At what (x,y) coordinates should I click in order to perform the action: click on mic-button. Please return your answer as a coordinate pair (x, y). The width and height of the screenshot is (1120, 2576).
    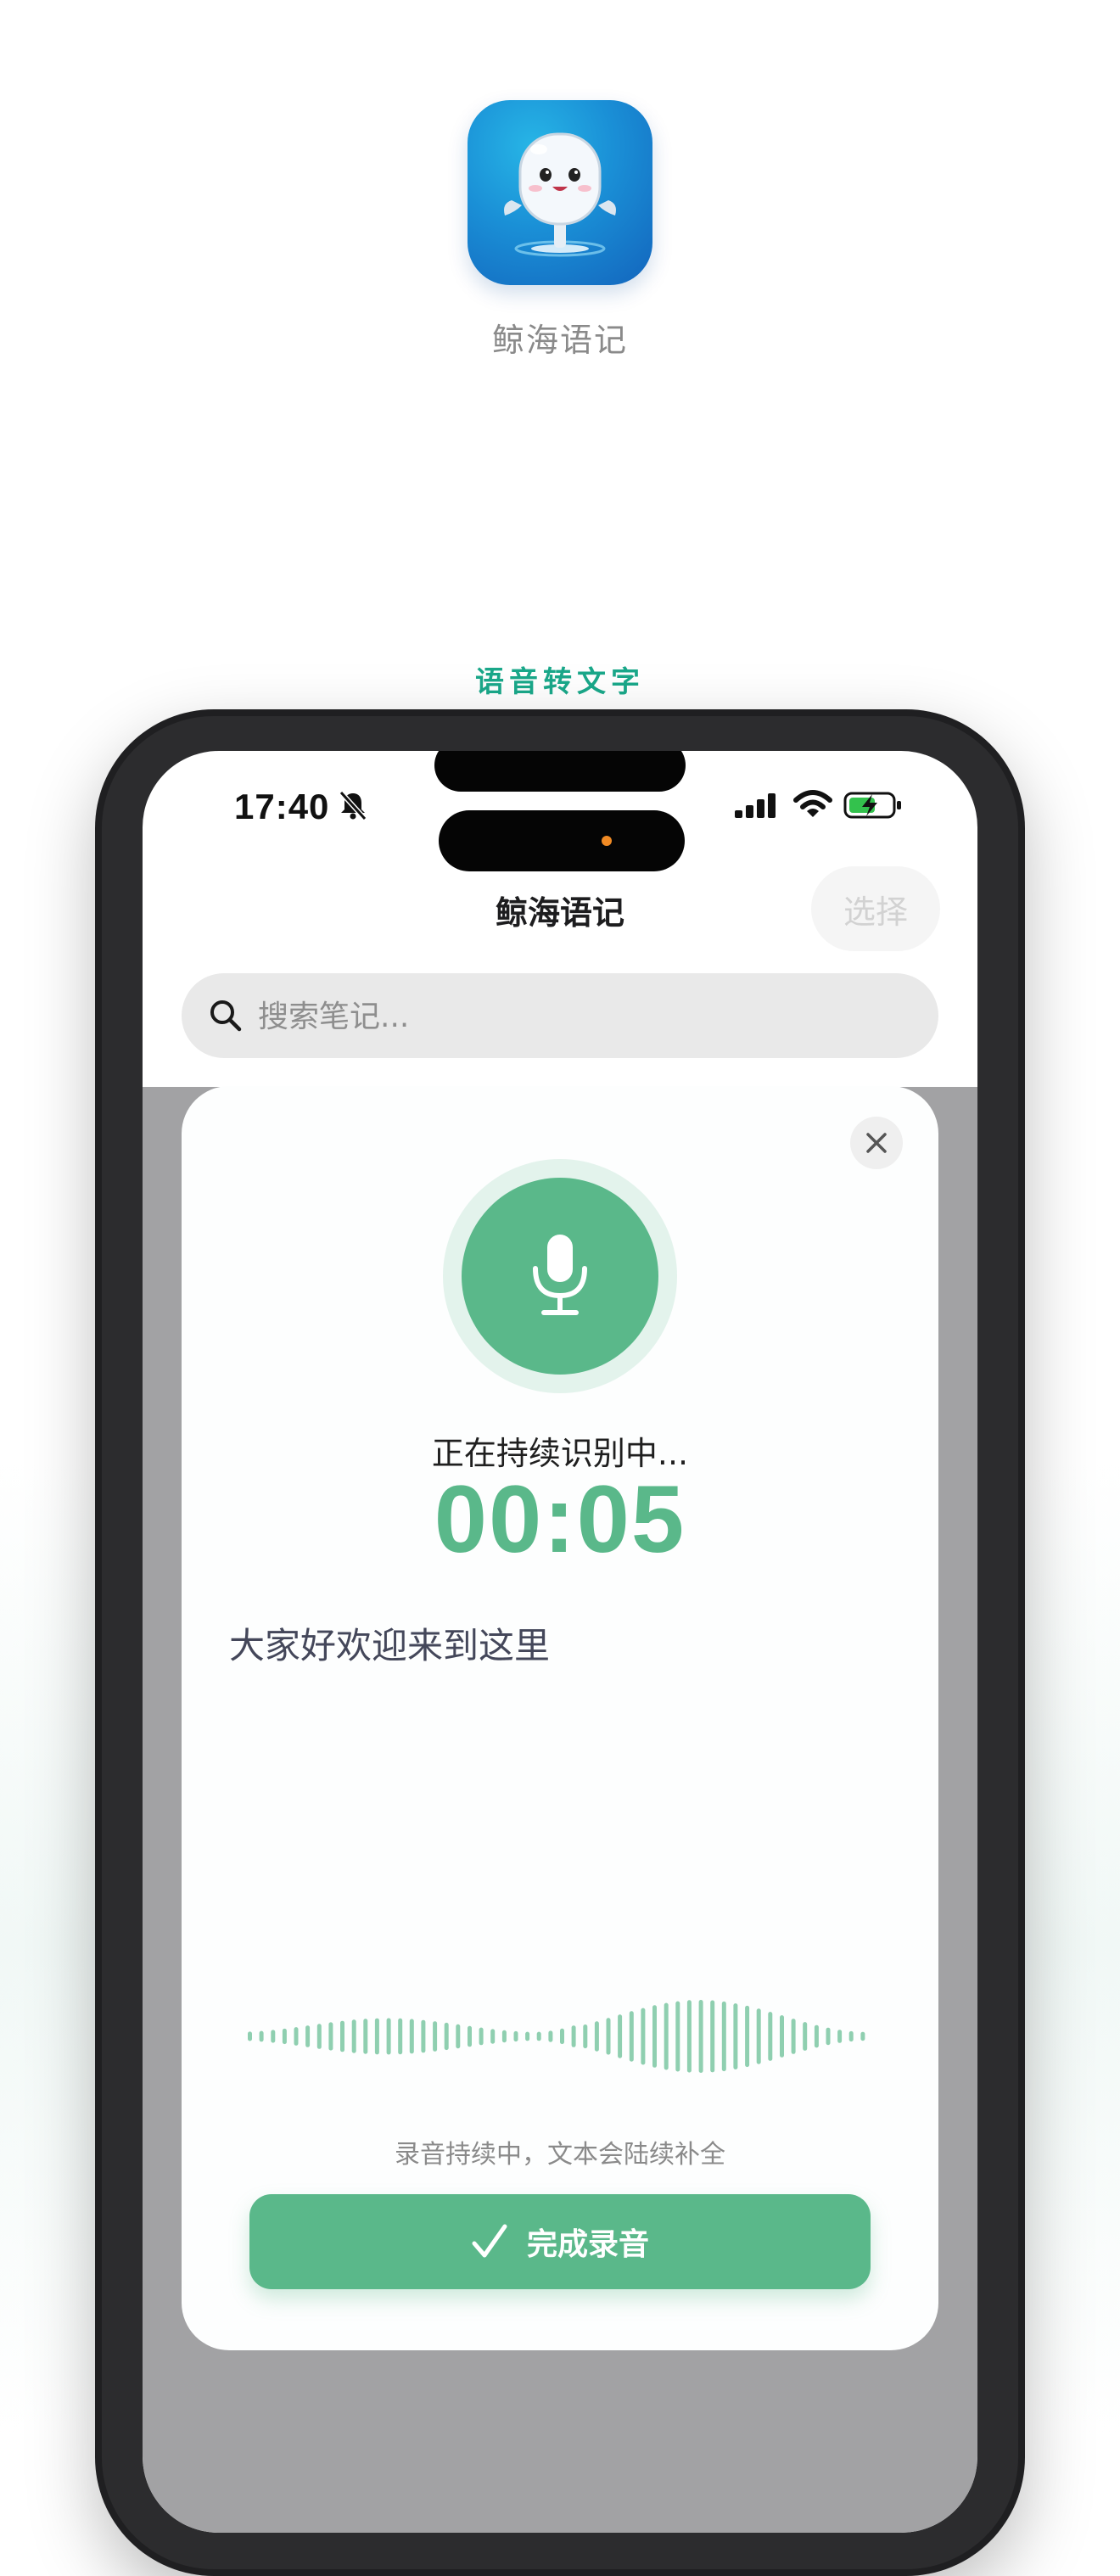
    Looking at the image, I should click on (560, 1277).